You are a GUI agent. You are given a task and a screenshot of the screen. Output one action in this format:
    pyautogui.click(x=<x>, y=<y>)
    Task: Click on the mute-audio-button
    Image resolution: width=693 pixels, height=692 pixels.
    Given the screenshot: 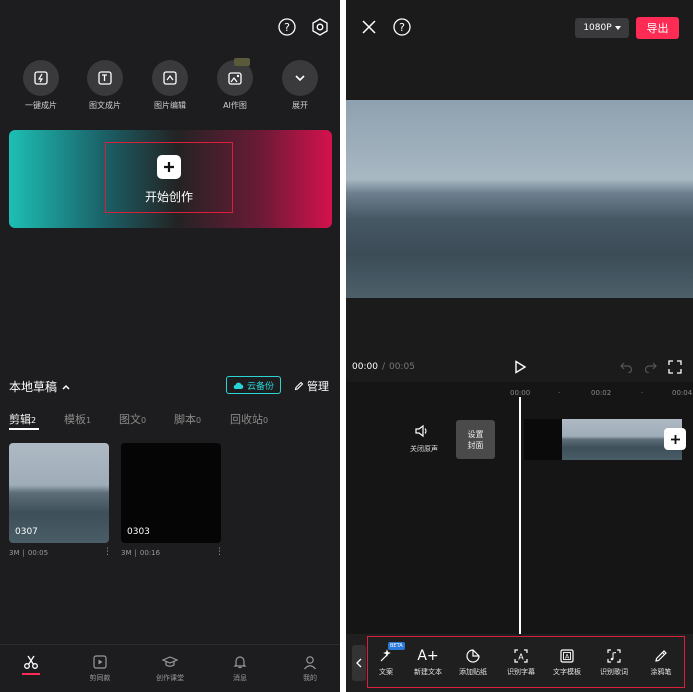 What is the action you would take?
    pyautogui.click(x=422, y=431)
    